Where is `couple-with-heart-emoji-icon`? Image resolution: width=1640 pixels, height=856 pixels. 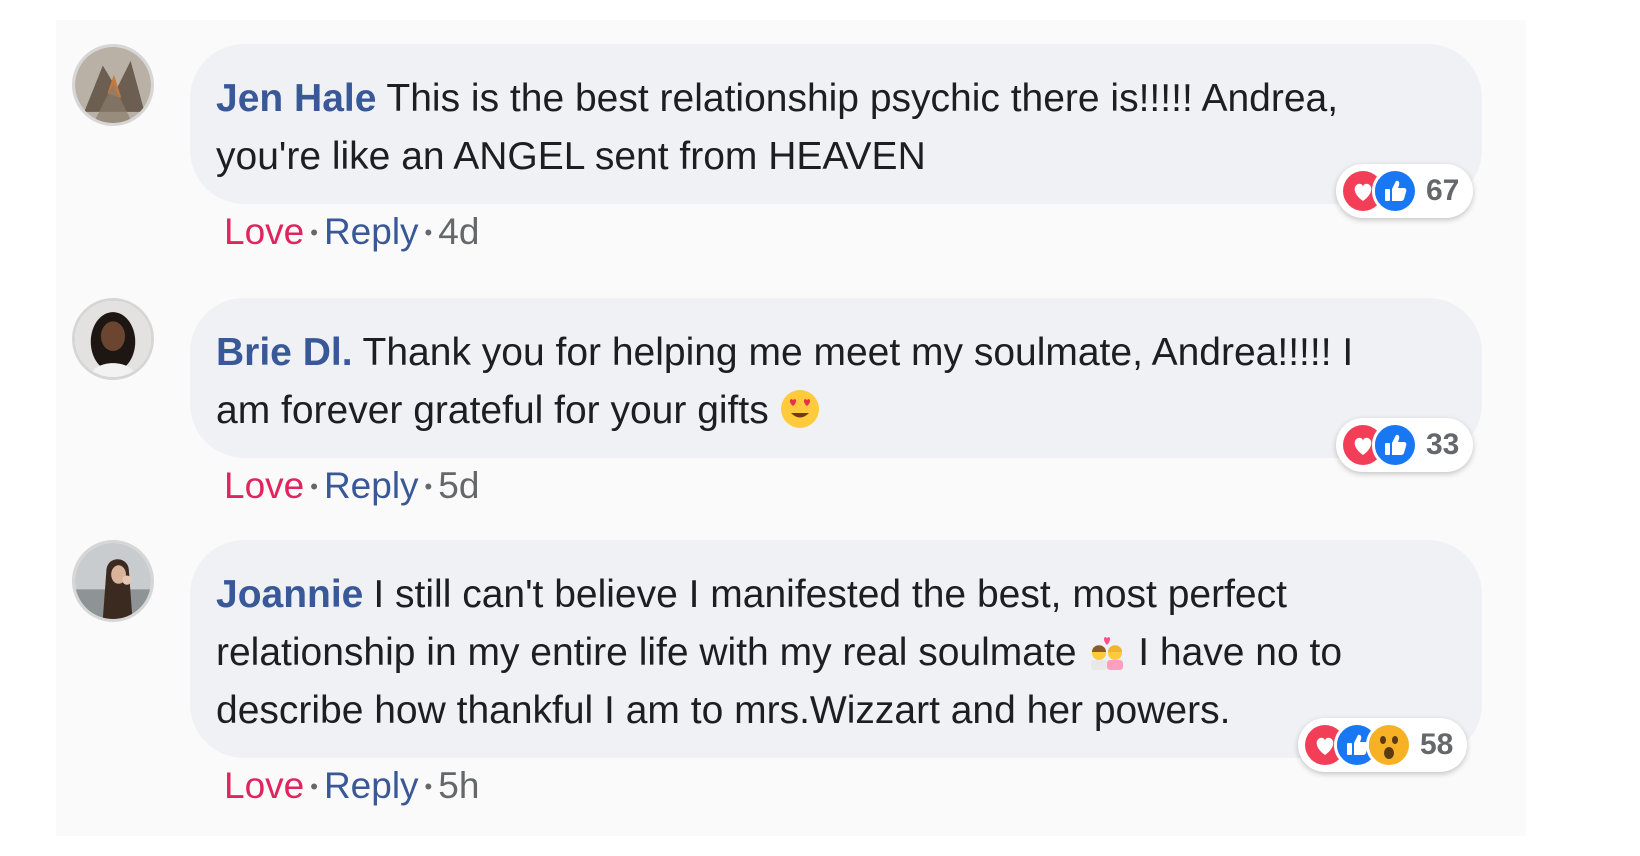 couple-with-heart-emoji-icon is located at coordinates (1107, 651).